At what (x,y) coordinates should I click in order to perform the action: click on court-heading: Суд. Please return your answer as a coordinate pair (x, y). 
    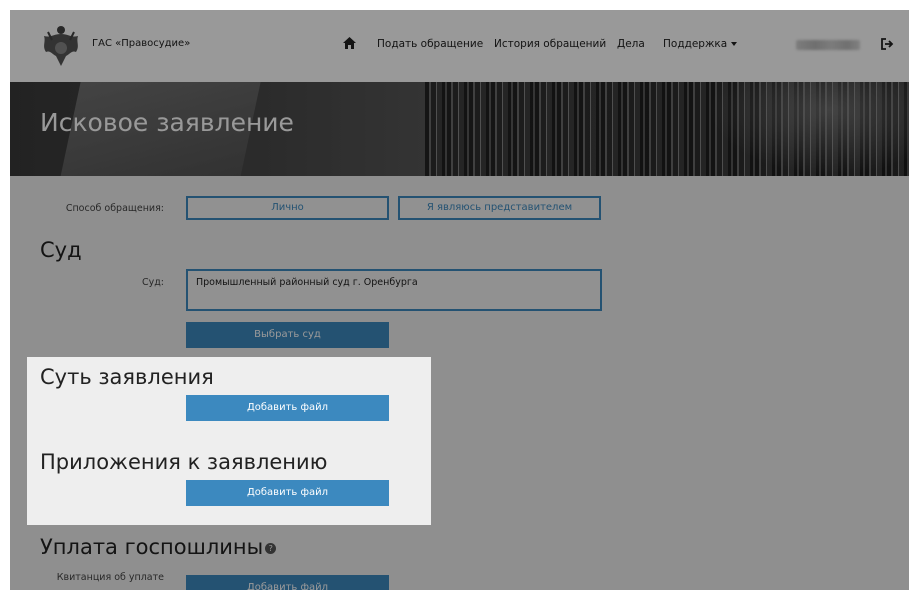
    Looking at the image, I should click on (61, 250).